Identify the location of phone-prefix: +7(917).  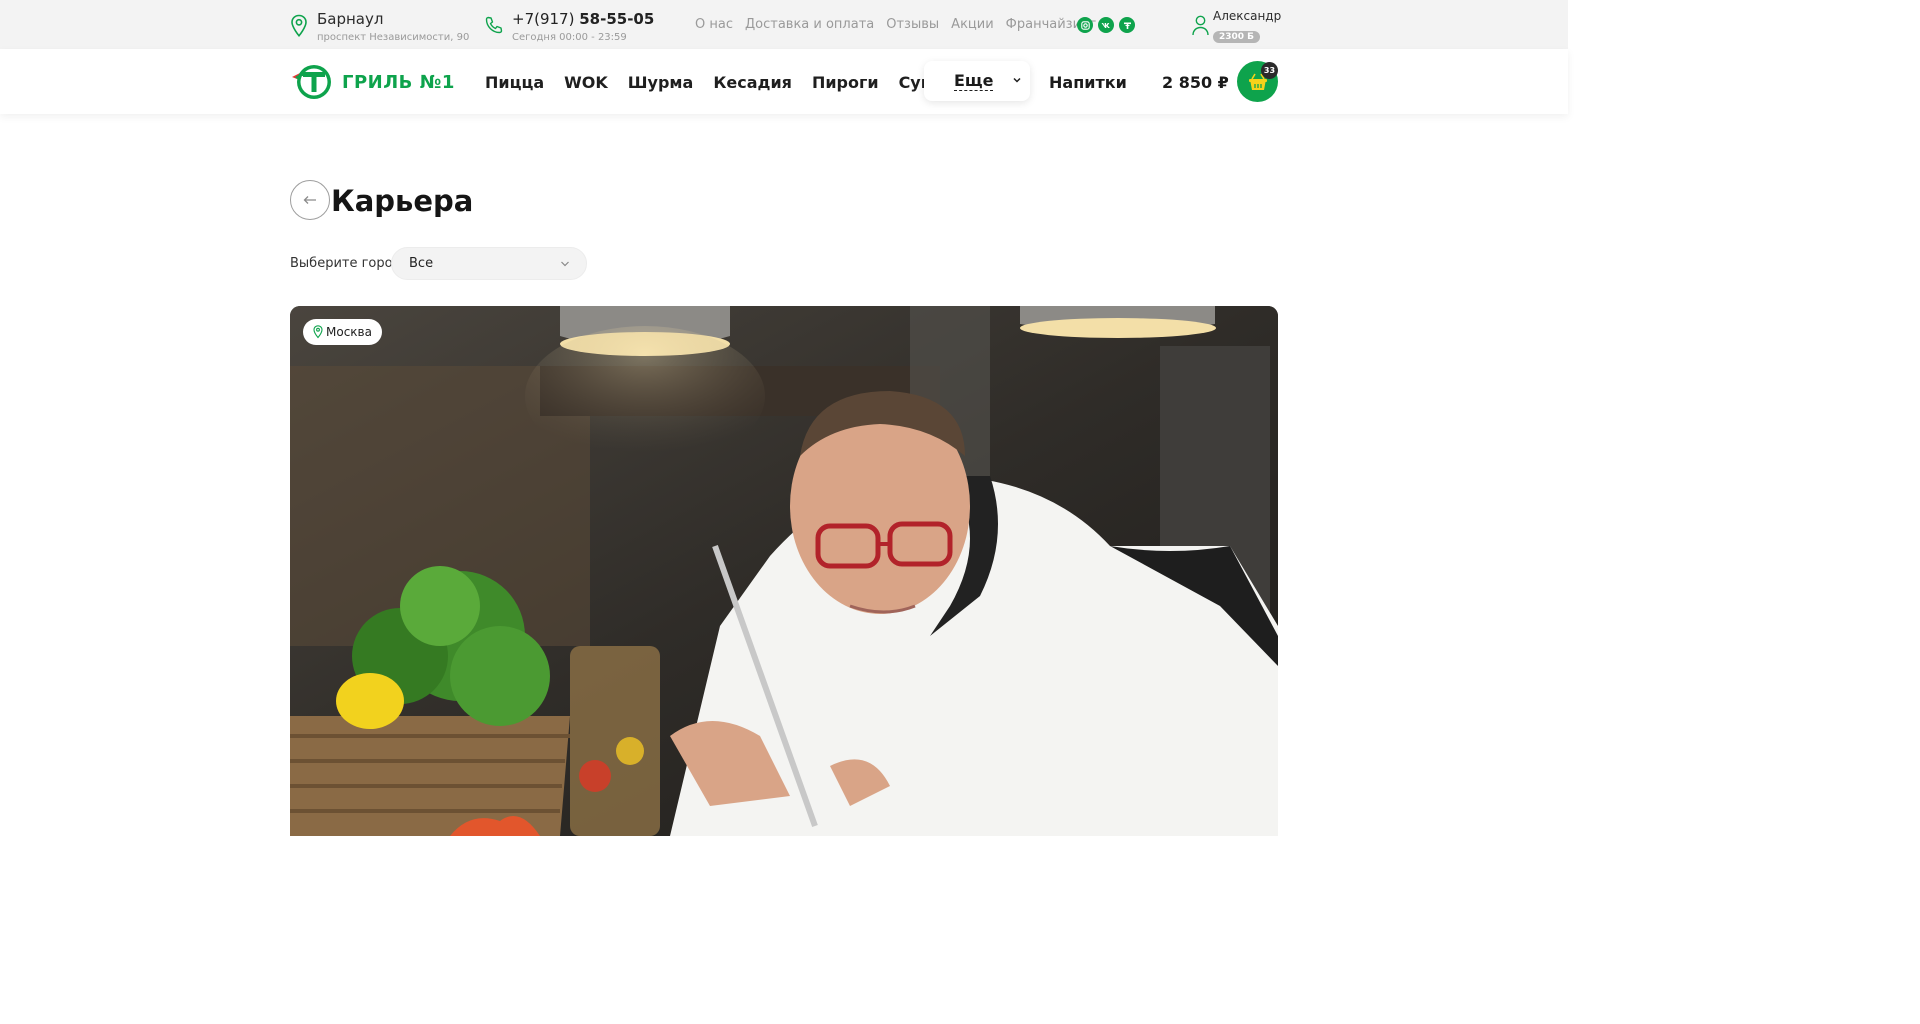
(543, 19).